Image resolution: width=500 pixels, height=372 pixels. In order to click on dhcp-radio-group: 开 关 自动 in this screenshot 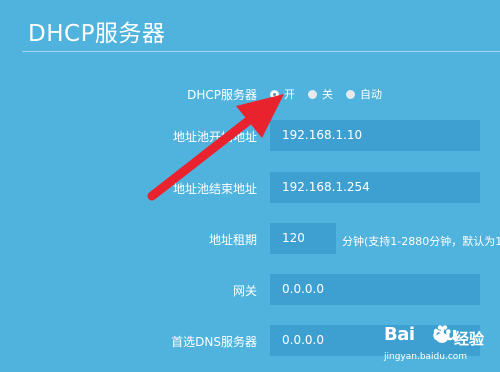, I will do `click(332, 94)`.